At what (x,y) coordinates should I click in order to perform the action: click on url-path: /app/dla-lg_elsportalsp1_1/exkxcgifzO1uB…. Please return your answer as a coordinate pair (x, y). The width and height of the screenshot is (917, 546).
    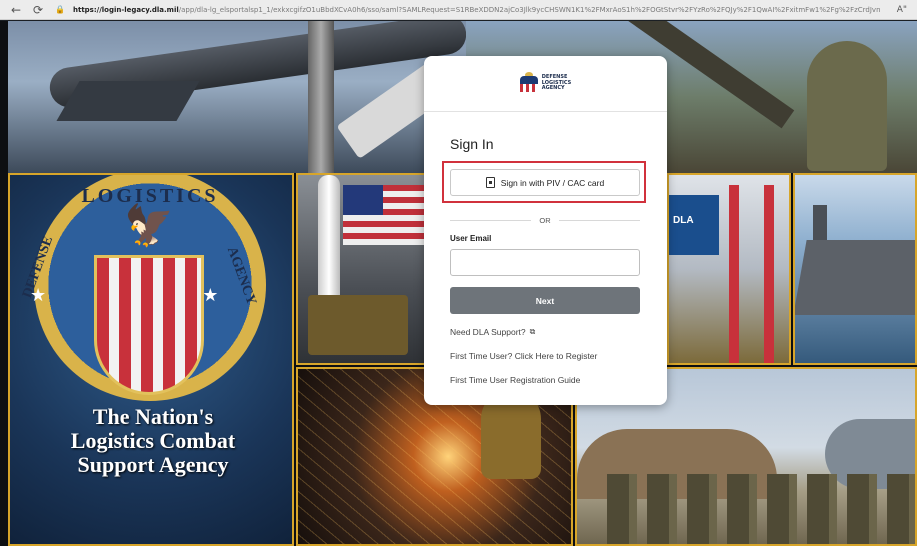
    Looking at the image, I should click on (529, 9).